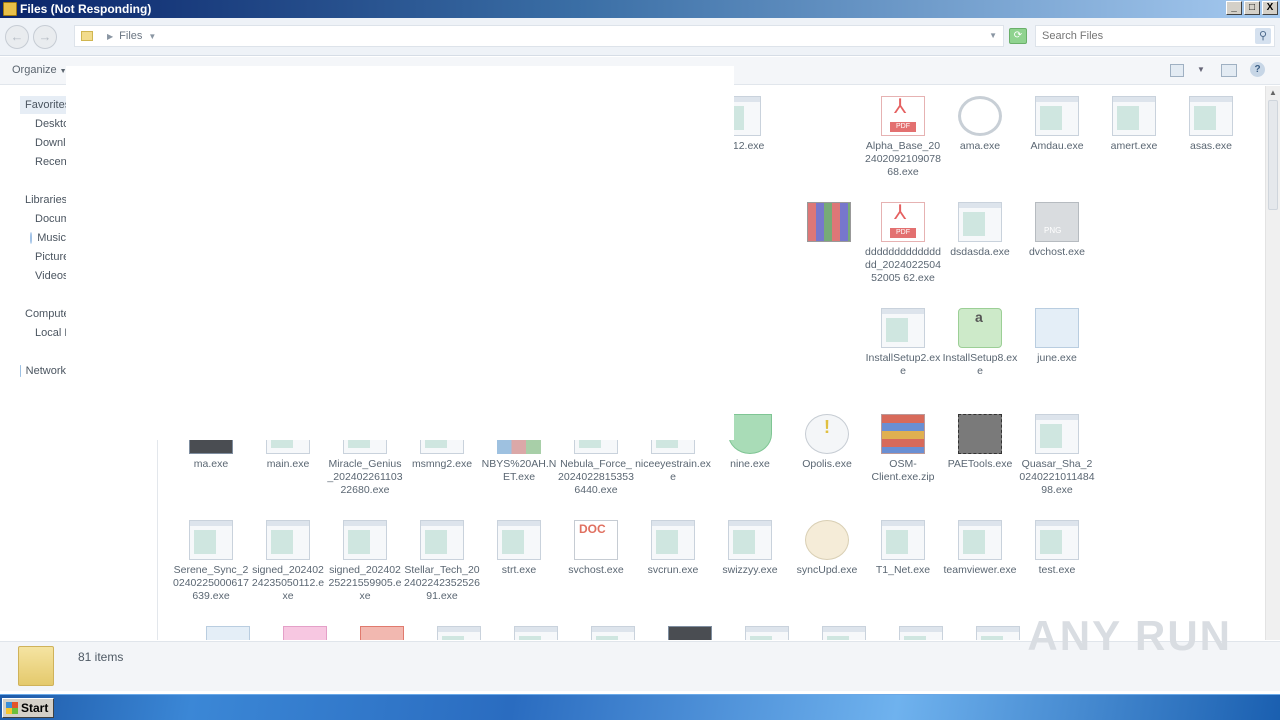  I want to click on watermark-logo: ANY RUN, so click(1129, 635).